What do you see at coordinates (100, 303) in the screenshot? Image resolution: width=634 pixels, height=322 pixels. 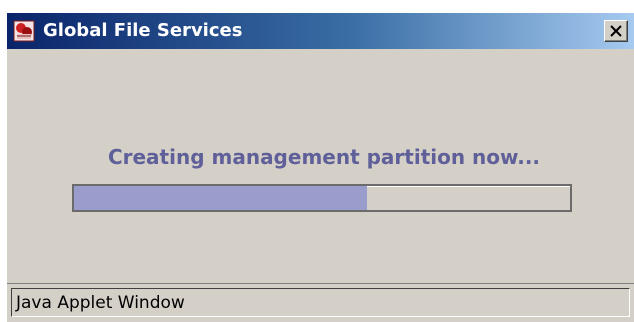 I see `status-bar-text: Java Applet Window` at bounding box center [100, 303].